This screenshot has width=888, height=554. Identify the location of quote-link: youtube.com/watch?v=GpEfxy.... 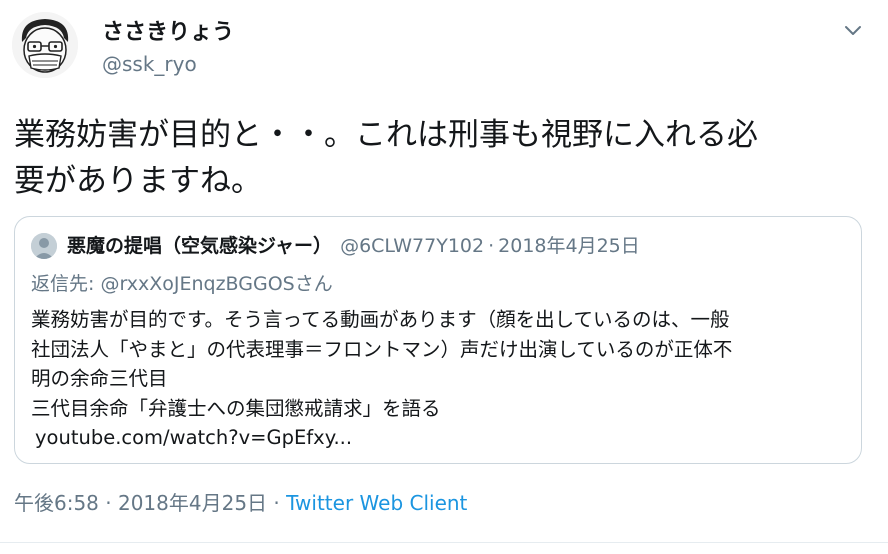
(194, 437).